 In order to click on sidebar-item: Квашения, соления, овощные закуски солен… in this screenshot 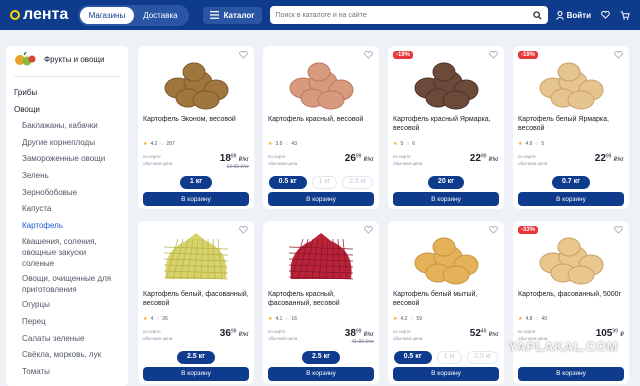, I will do `click(67, 252)`.